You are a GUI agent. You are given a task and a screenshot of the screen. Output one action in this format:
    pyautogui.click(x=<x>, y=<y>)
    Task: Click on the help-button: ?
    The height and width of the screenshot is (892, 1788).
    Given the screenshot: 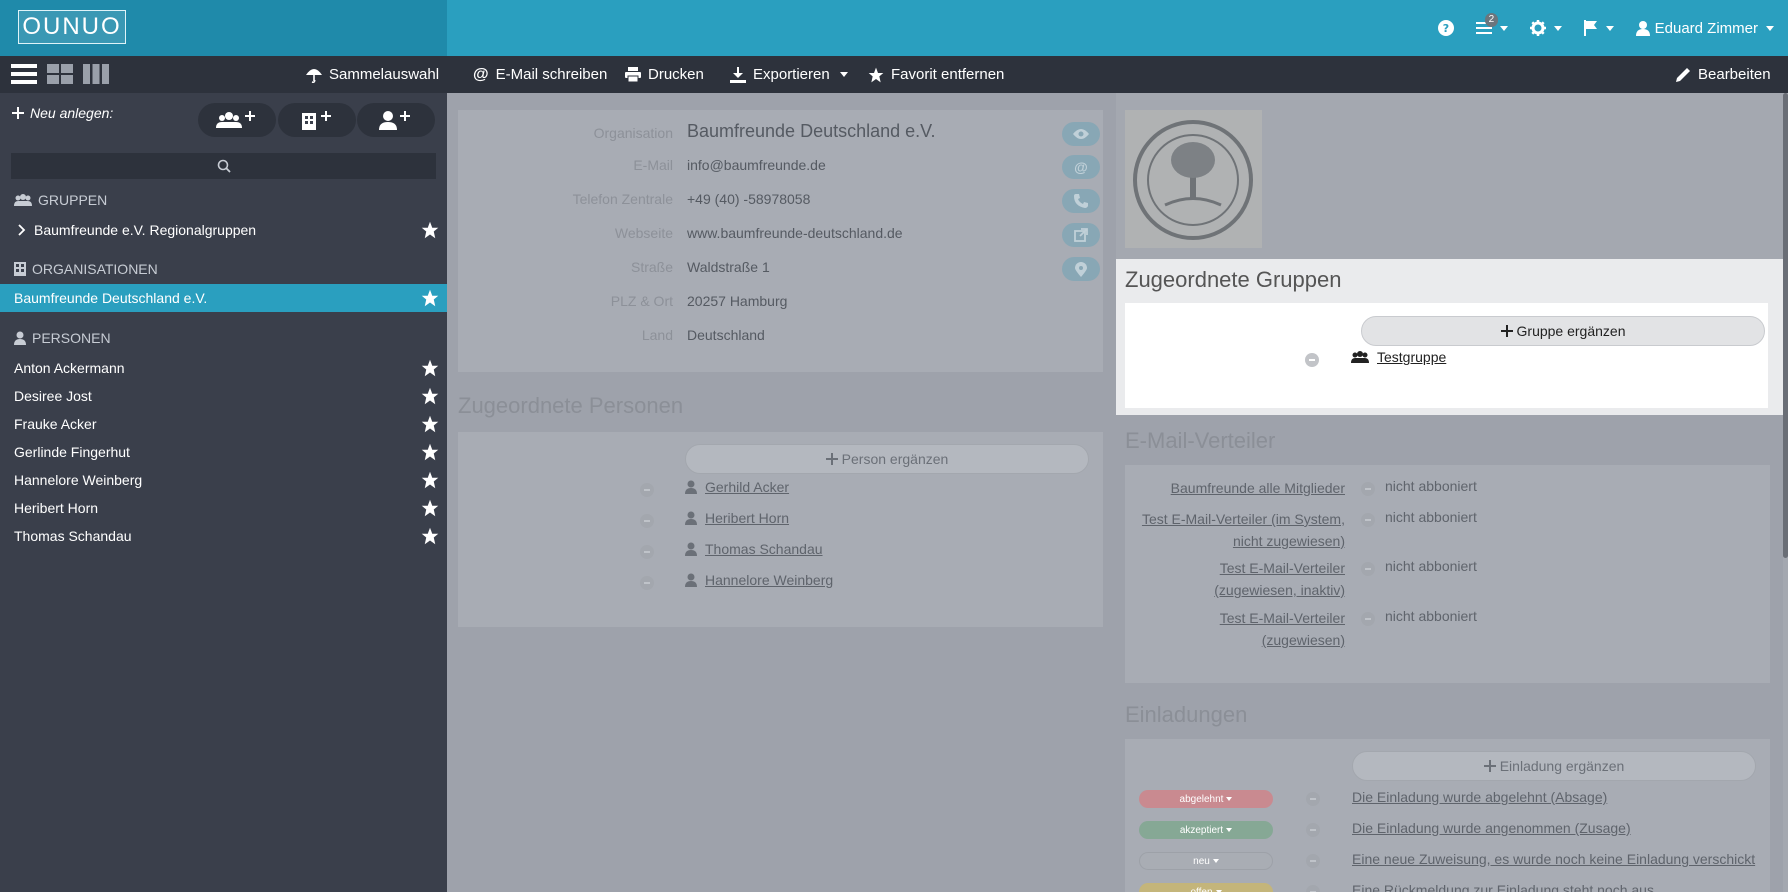 What is the action you would take?
    pyautogui.click(x=1445, y=28)
    